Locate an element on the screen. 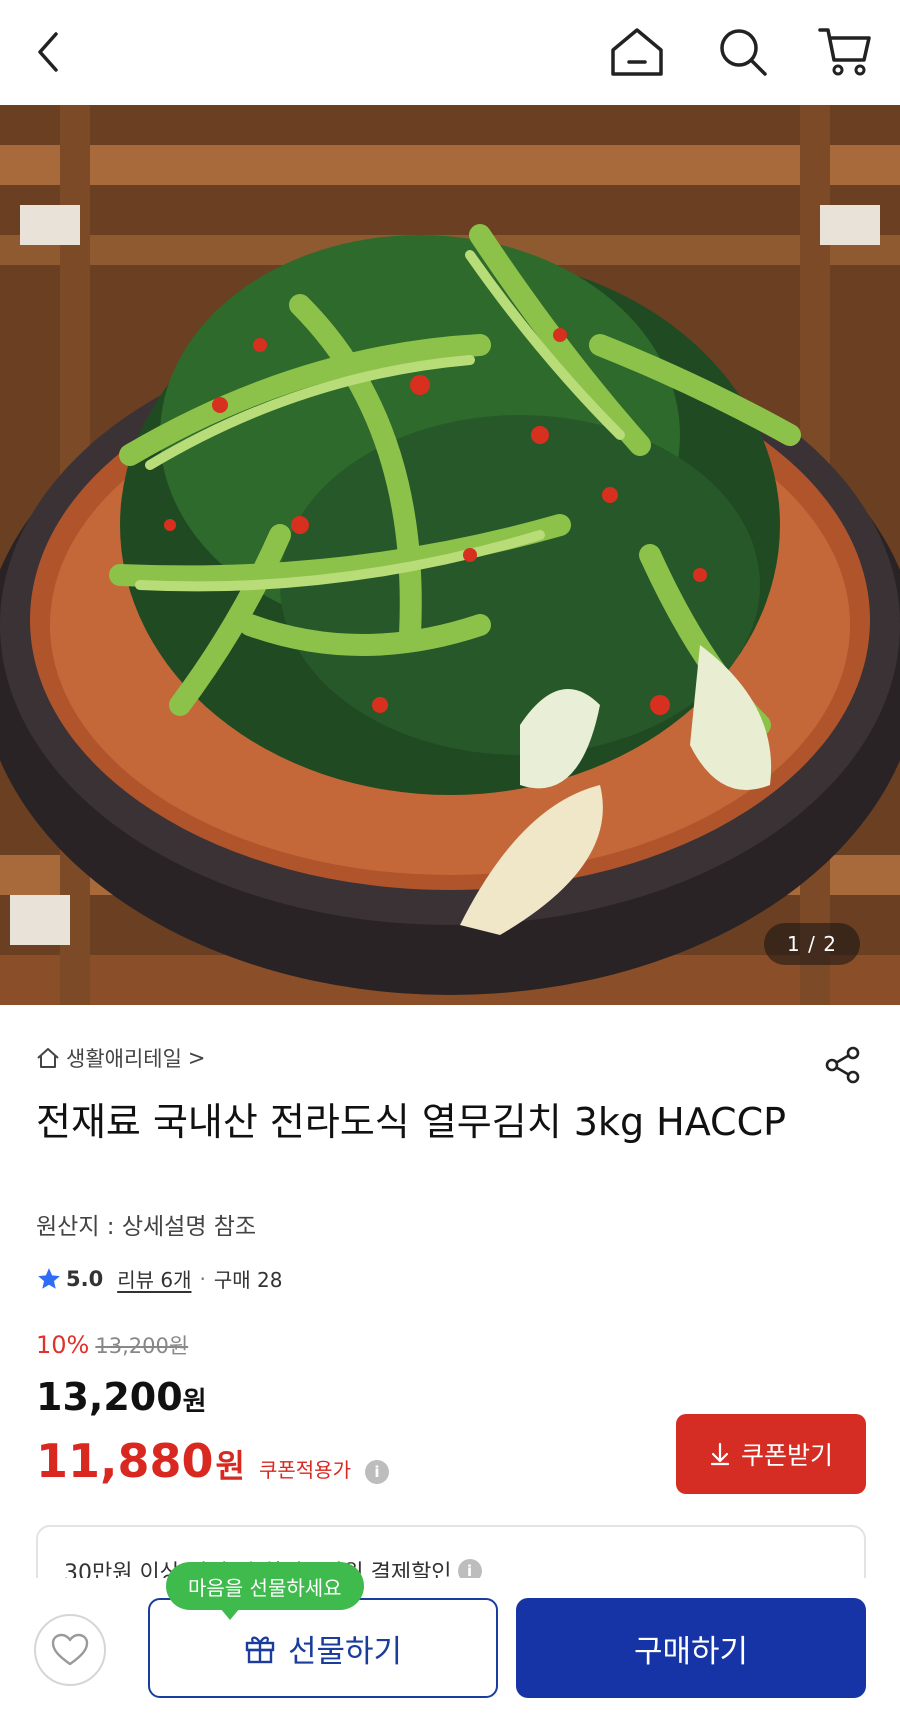 The width and height of the screenshot is (900, 1715). search-button is located at coordinates (743, 52).